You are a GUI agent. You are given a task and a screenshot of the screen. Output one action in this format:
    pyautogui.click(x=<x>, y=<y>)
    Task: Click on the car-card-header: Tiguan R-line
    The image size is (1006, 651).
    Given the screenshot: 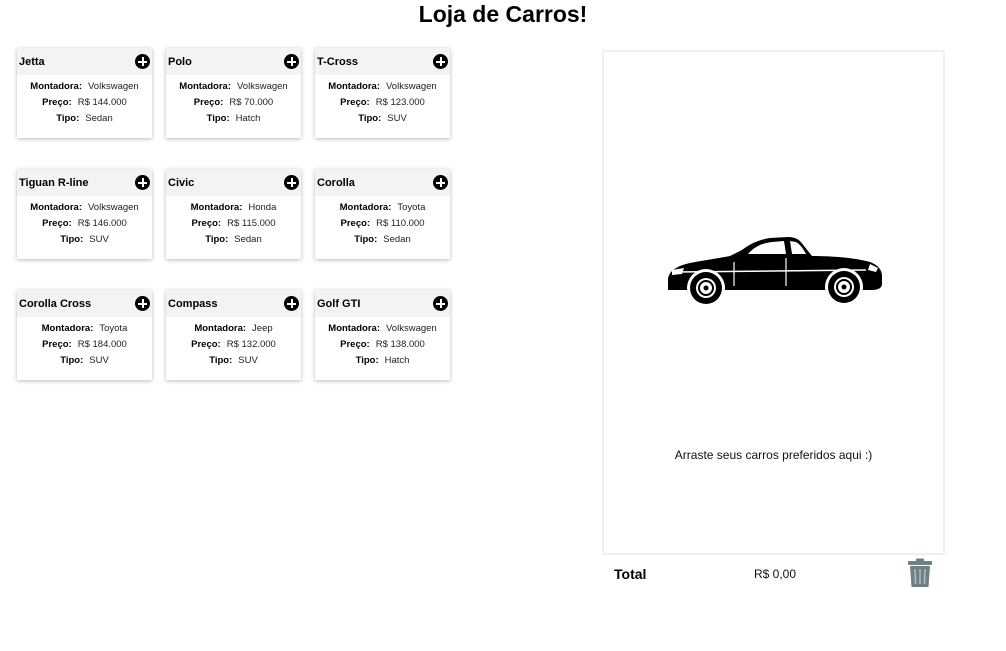 What is the action you would take?
    pyautogui.click(x=84, y=182)
    